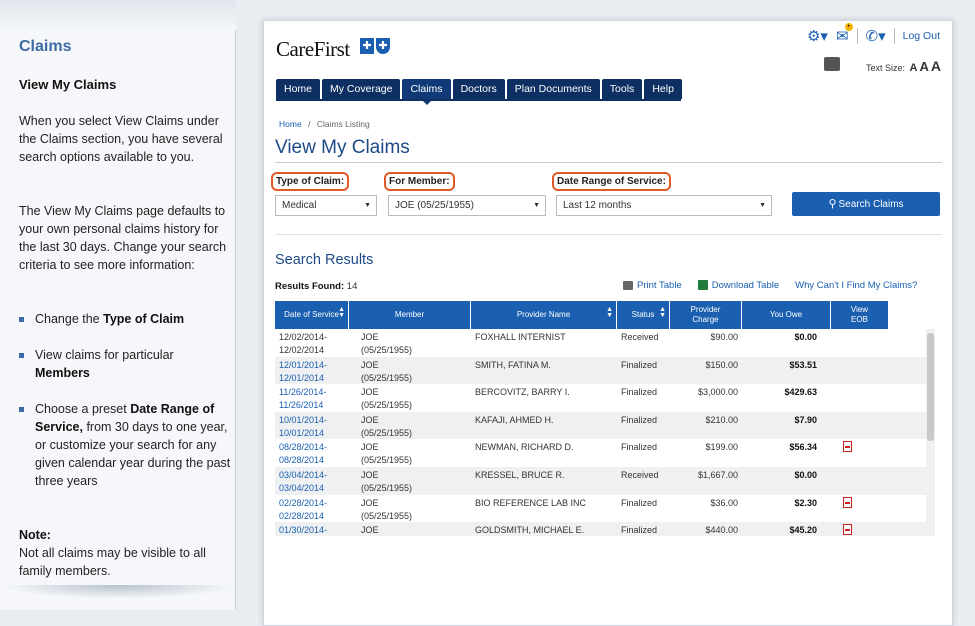  What do you see at coordinates (434, 205) in the screenshot?
I see `member-value: JOE (05/25/1955)` at bounding box center [434, 205].